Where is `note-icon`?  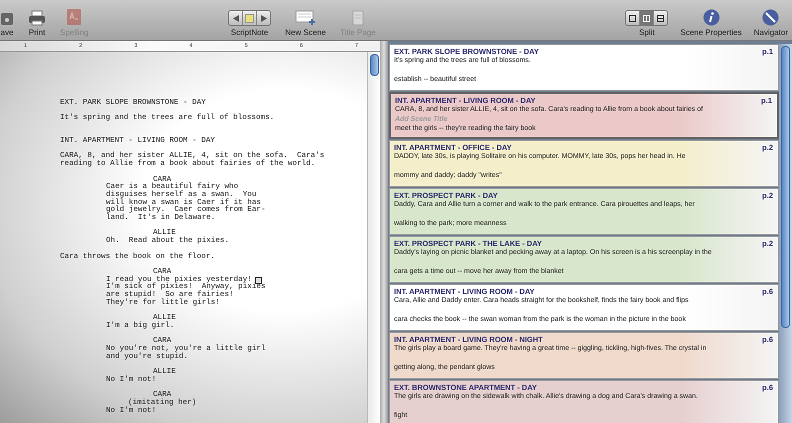 note-icon is located at coordinates (249, 18).